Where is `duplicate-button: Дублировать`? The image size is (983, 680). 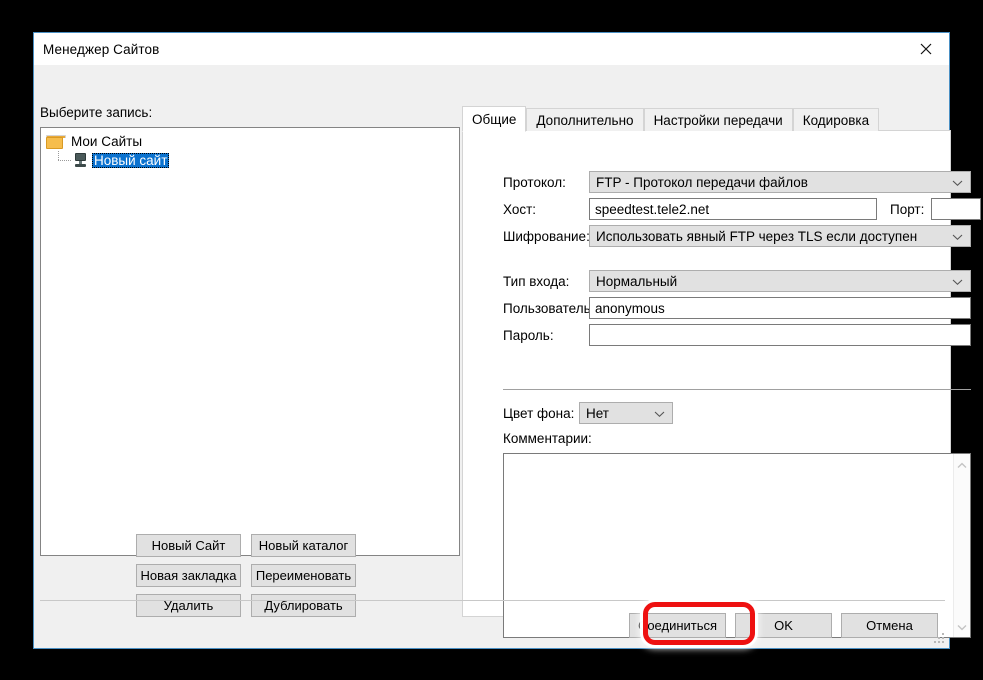
duplicate-button: Дублировать is located at coordinates (303, 605).